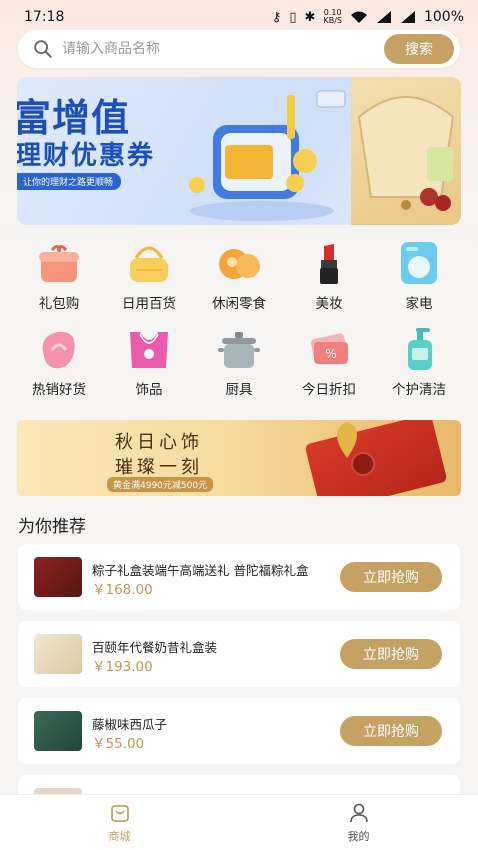  I want to click on category-label: 热销好货, so click(59, 390).